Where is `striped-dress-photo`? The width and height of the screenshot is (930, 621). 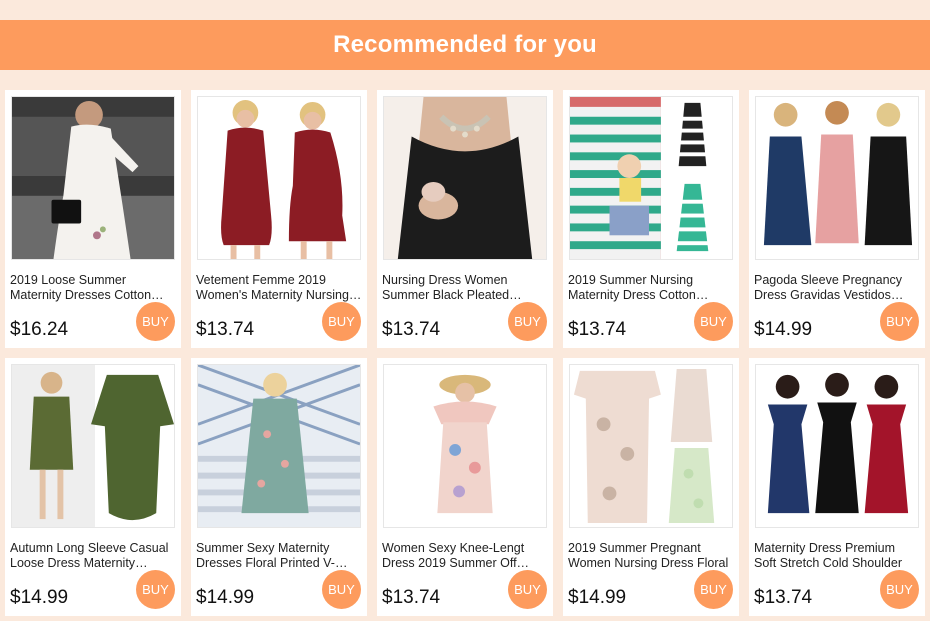 striped-dress-photo is located at coordinates (651, 178).